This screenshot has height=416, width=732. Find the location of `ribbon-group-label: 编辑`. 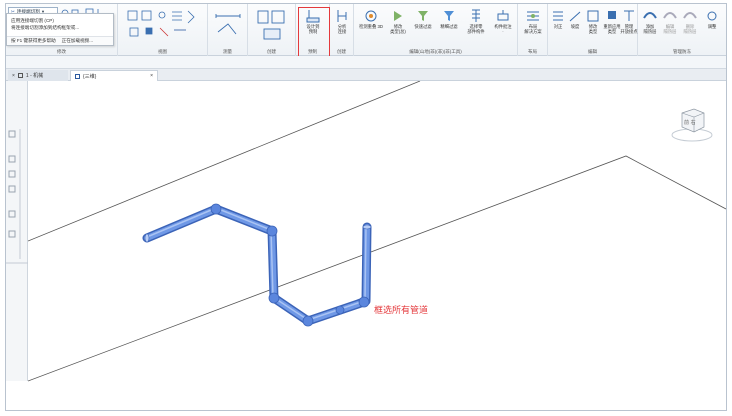

ribbon-group-label: 编辑 is located at coordinates (592, 51).